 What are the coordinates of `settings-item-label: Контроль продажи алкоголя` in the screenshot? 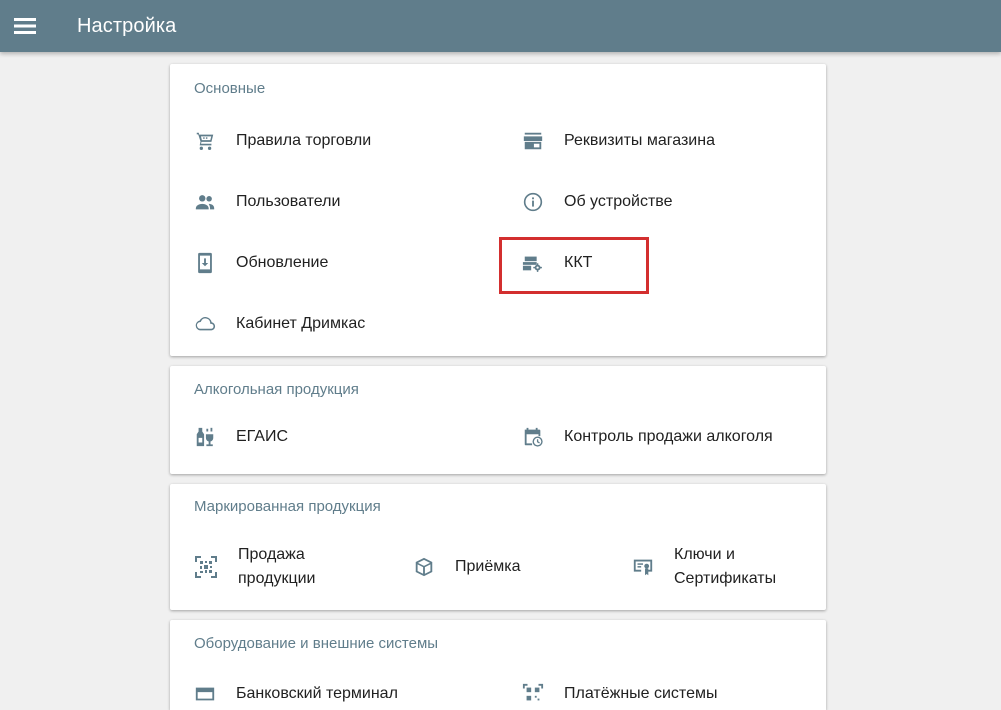 It's located at (668, 436).